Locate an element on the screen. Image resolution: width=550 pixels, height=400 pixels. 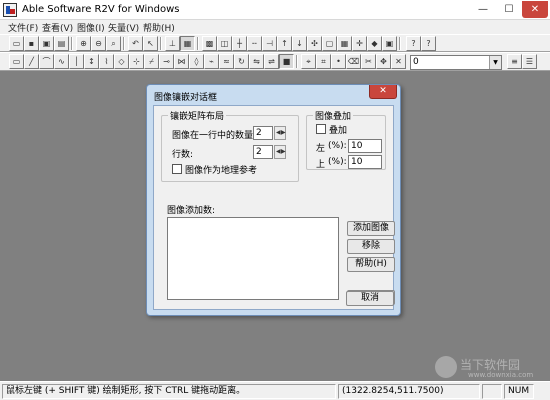
dialog-close-button: ✕ is located at coordinates (383, 92).